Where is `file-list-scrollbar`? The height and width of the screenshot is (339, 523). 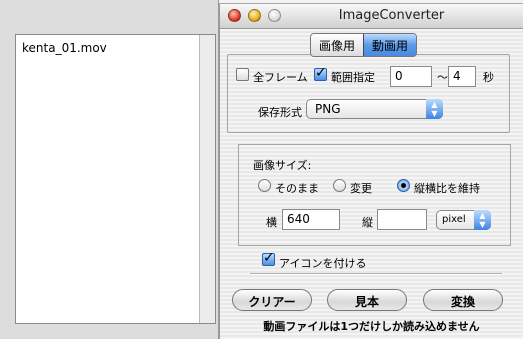
file-list-scrollbar is located at coordinates (207, 179).